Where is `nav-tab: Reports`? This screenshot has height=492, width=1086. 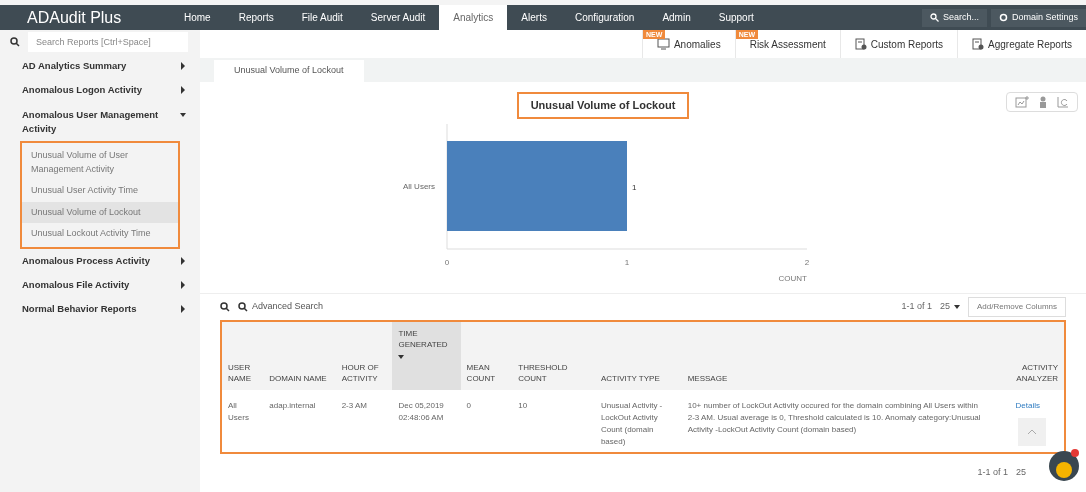 nav-tab: Reports is located at coordinates (256, 17).